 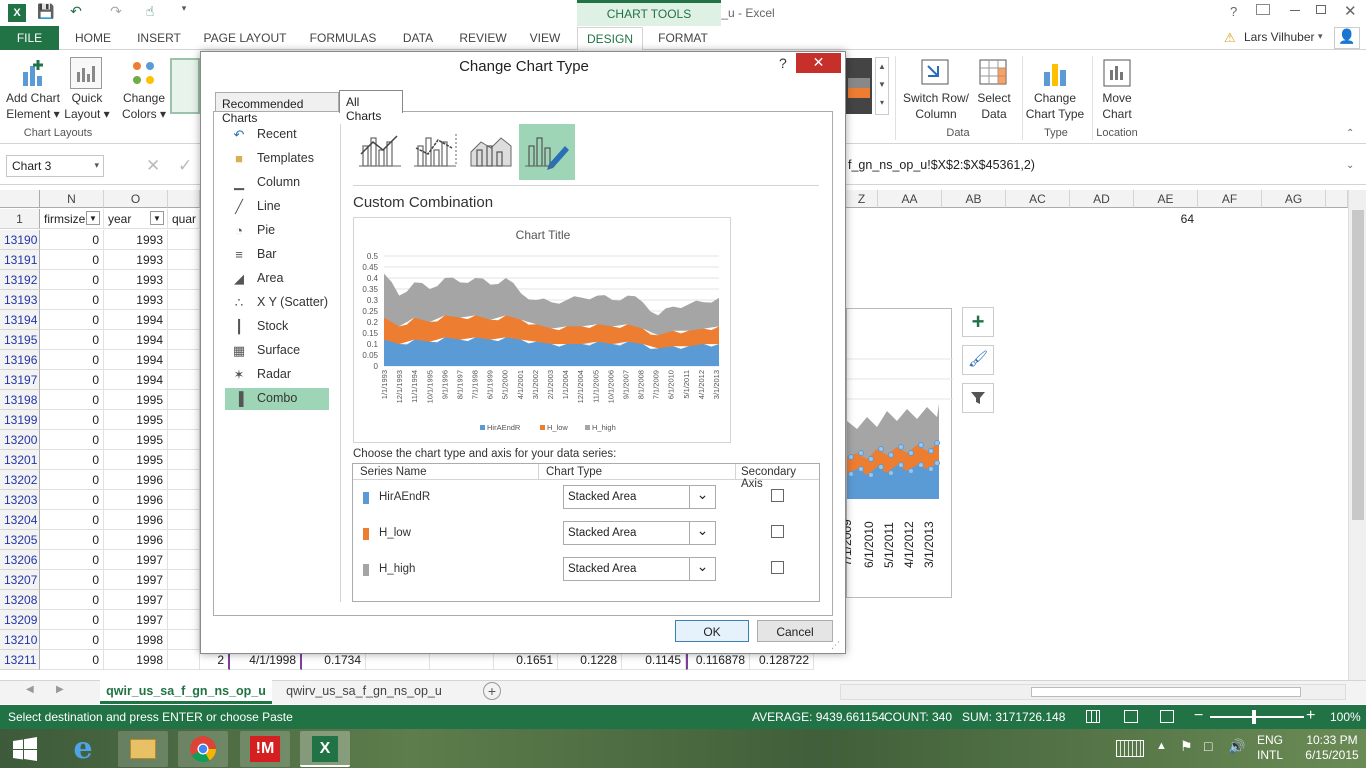 I want to click on chart-elements-button: +, so click(x=978, y=322).